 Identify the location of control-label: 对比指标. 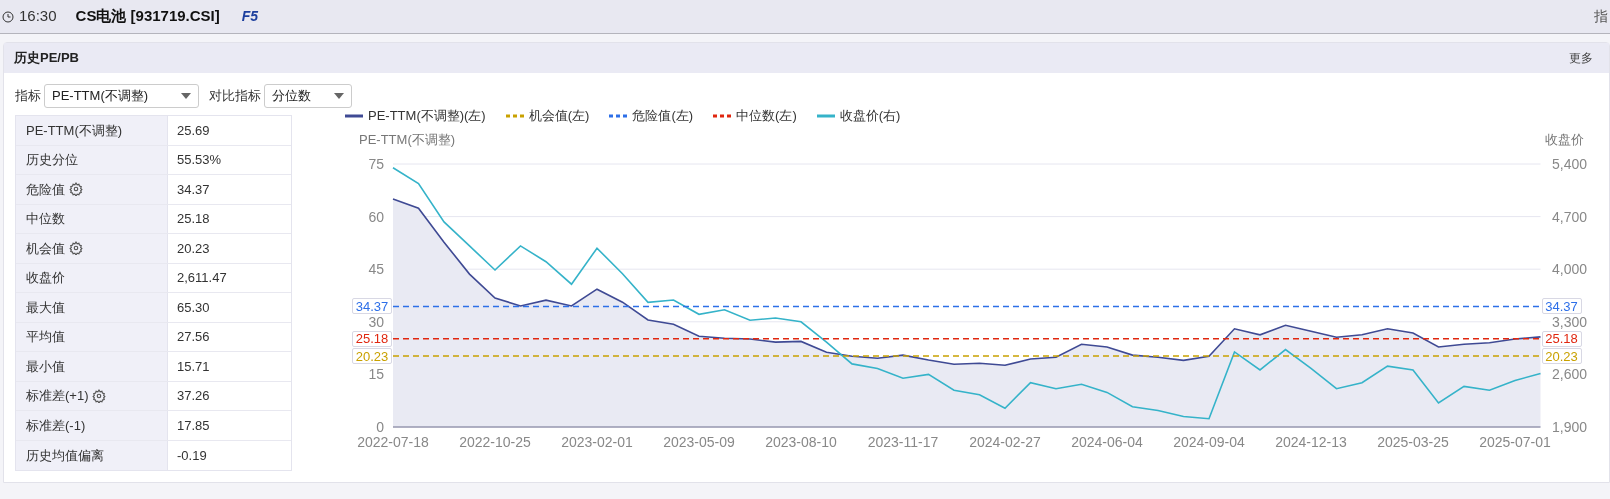
(235, 96).